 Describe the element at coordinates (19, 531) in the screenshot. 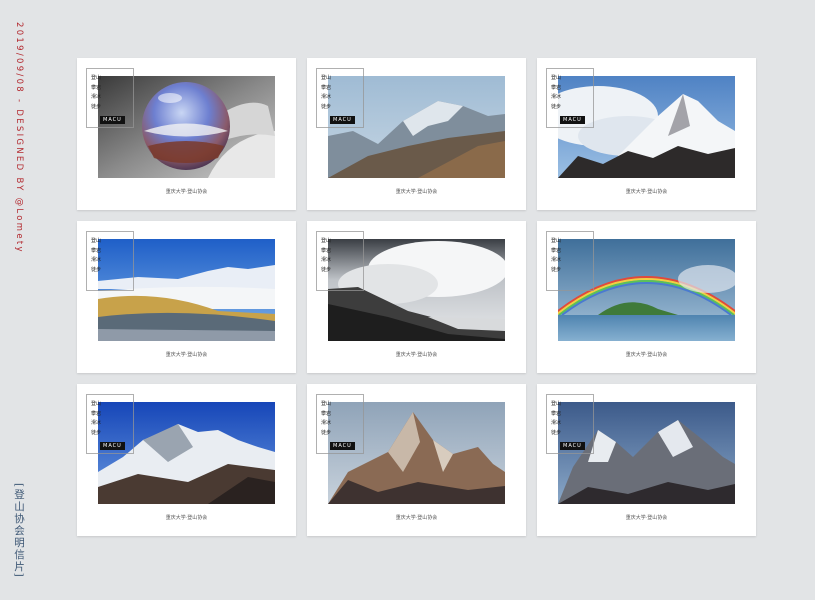

I see `side-title: [登山协会明信片]` at that location.